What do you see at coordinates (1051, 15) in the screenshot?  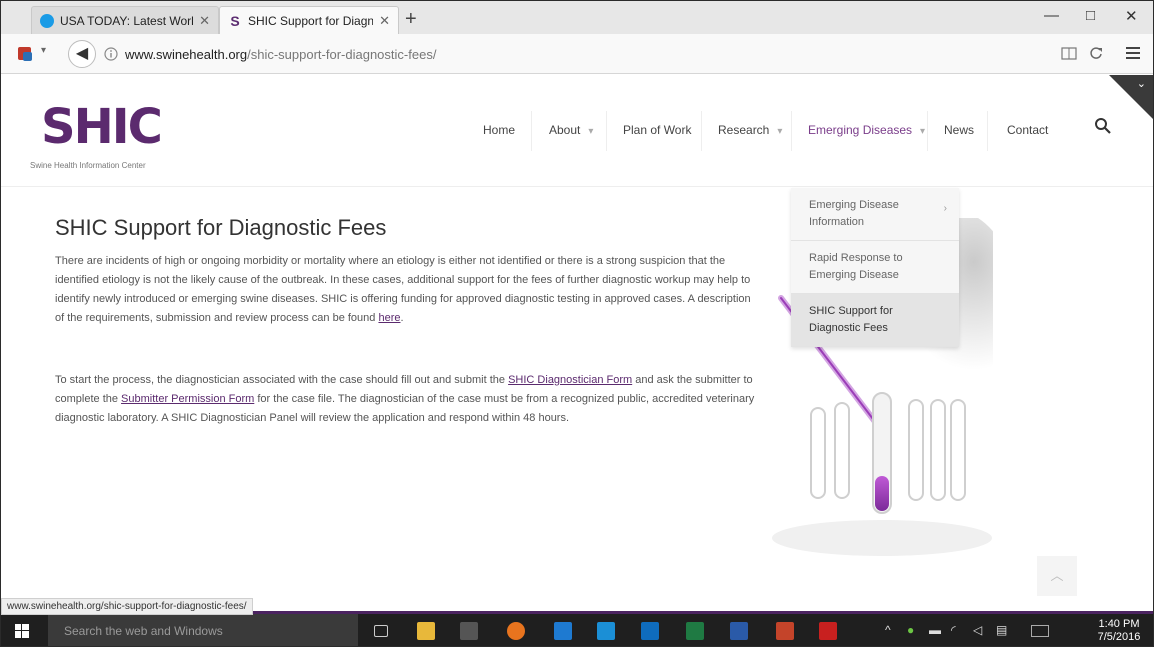 I see `minimize-button: —` at bounding box center [1051, 15].